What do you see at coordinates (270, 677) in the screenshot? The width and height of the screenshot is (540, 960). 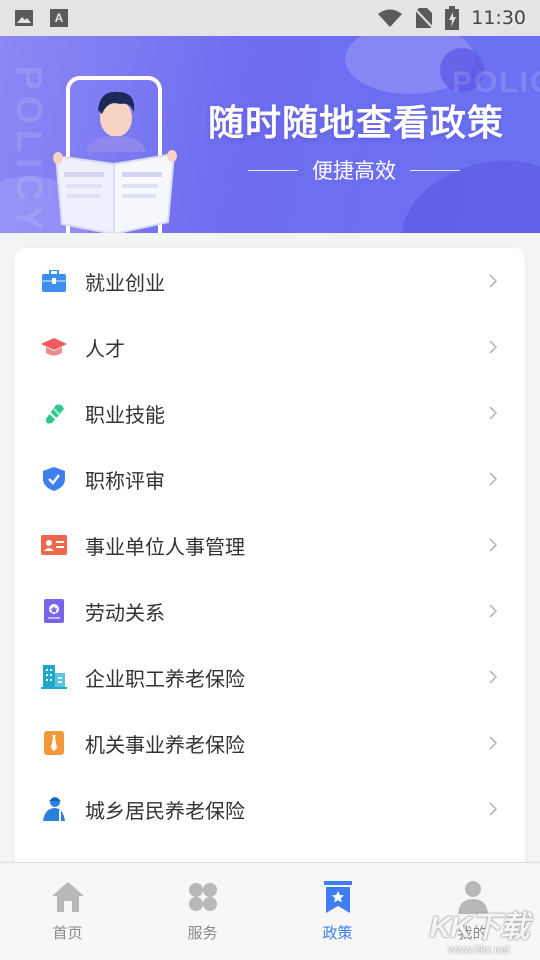 I see `list-item-enterprise-pension: 企业职工养老保险` at bounding box center [270, 677].